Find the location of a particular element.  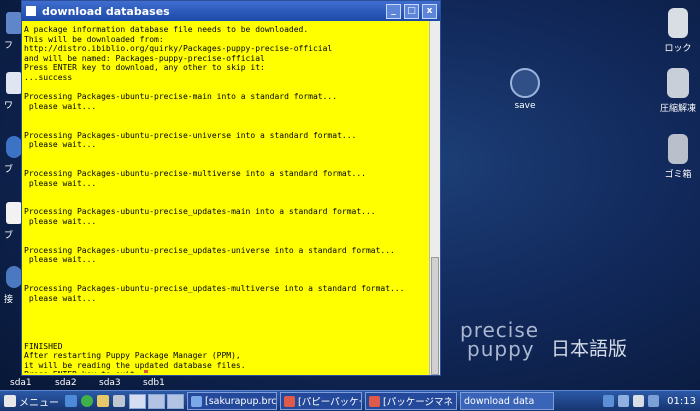

scrollbar-thumb is located at coordinates (435, 316).